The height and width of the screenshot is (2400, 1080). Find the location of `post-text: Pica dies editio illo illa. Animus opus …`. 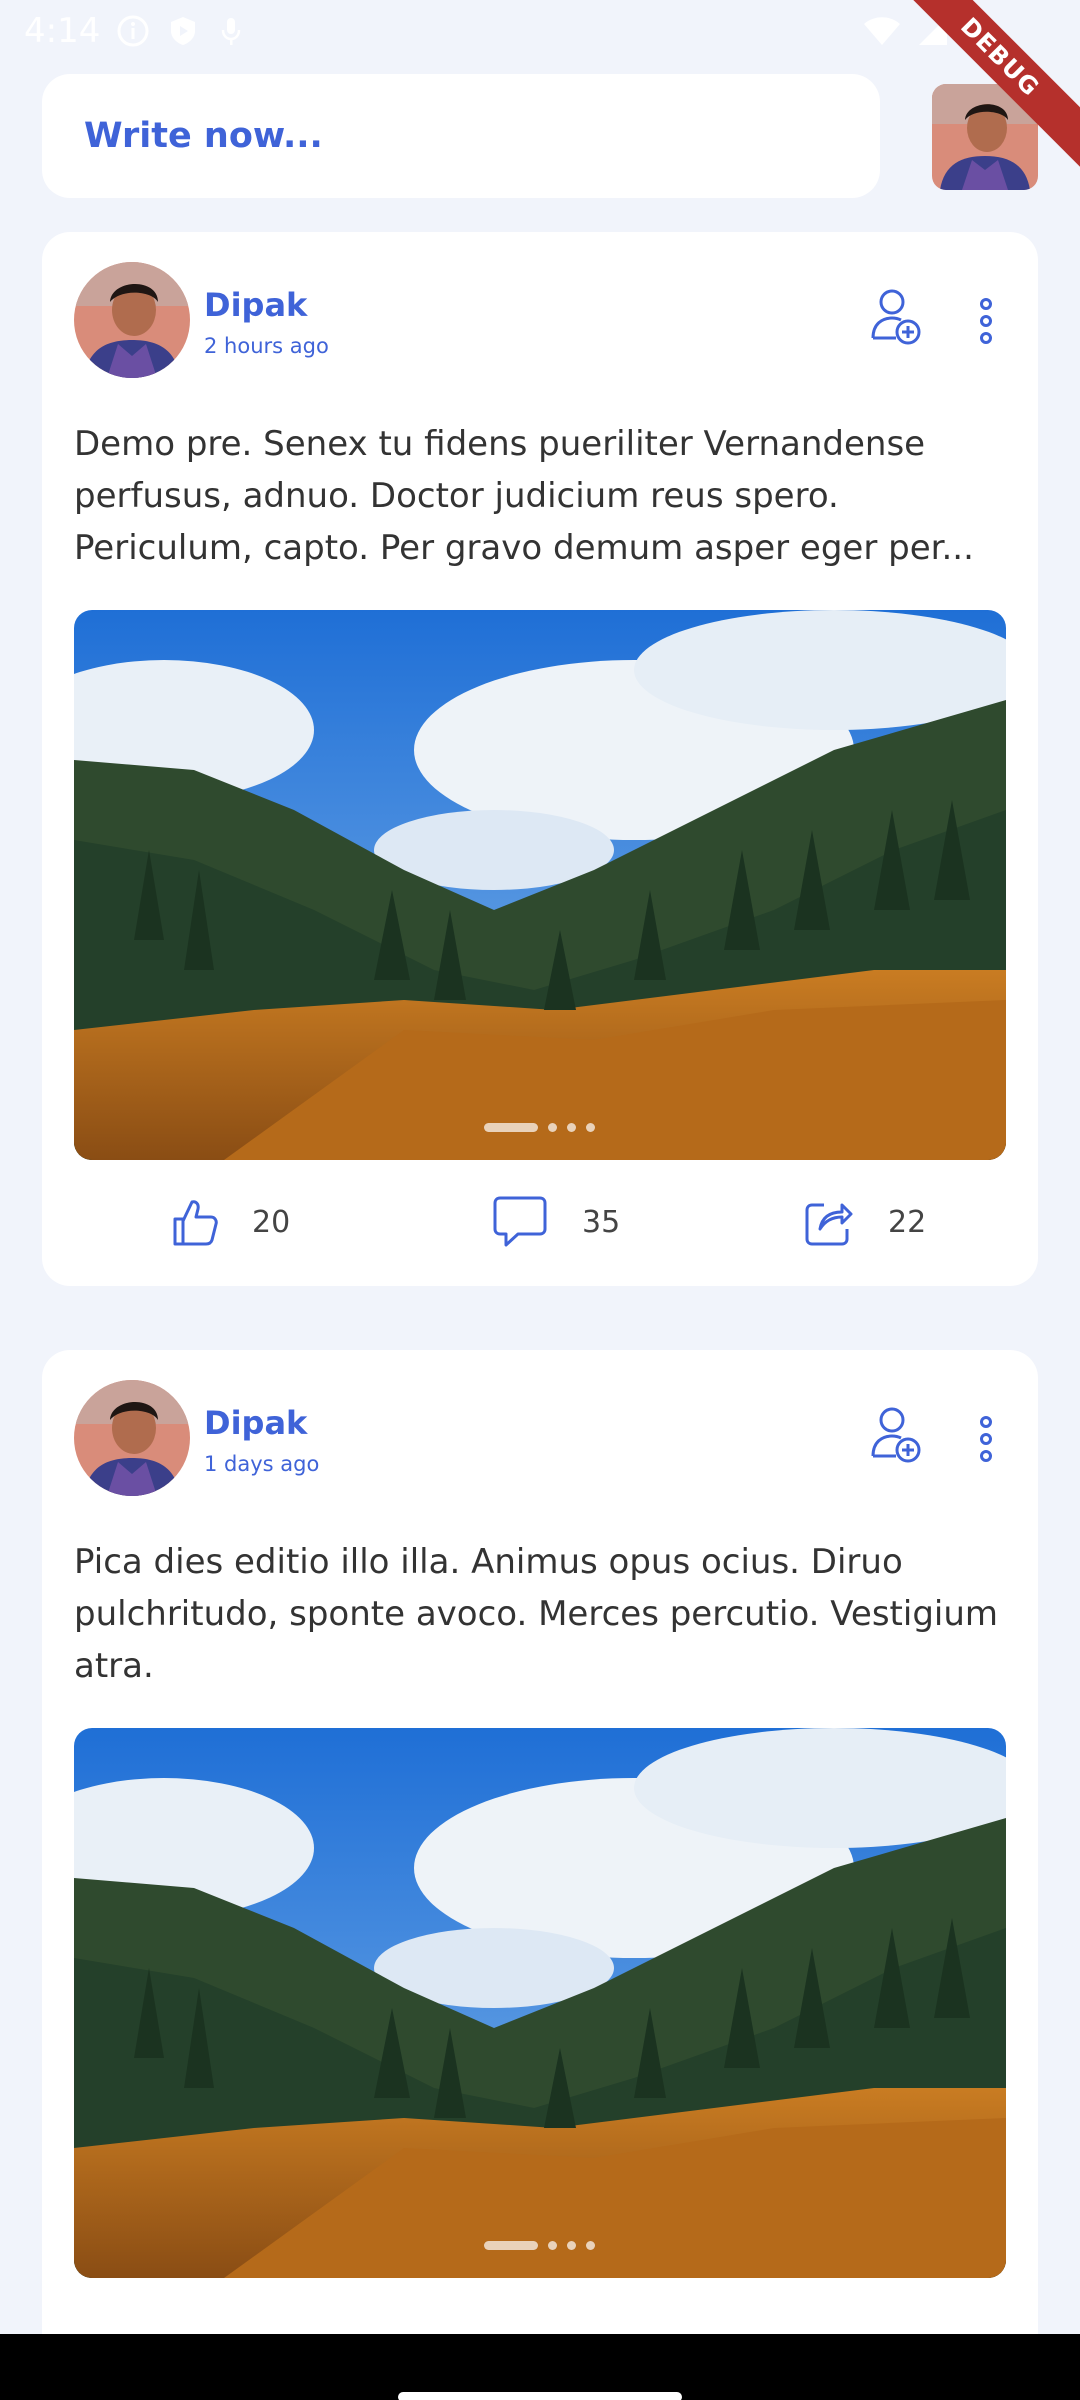

post-text: Pica dies editio illo illa. Animus opus … is located at coordinates (536, 1614).